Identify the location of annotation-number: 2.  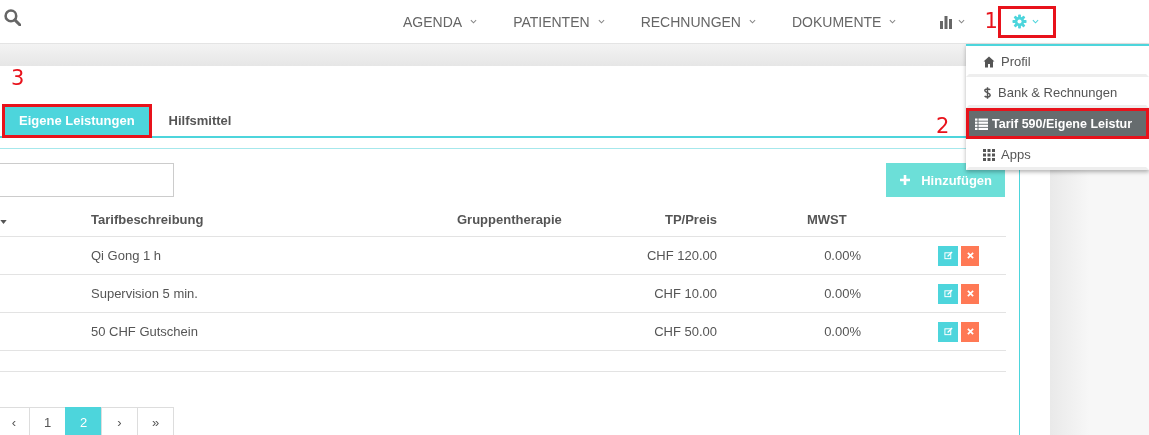
(943, 126).